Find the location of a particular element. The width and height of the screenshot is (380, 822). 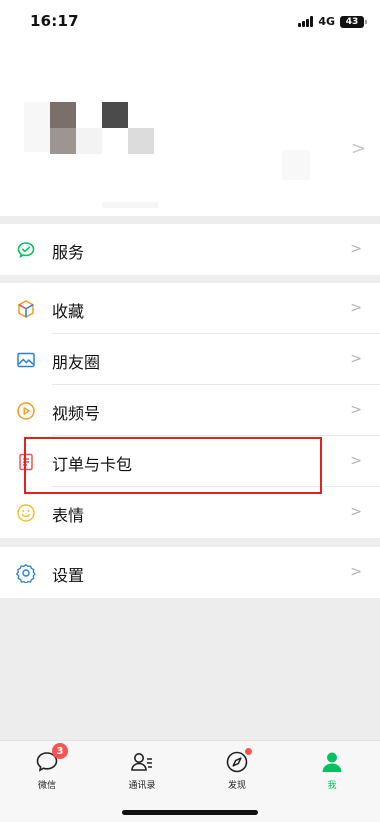

person-icon is located at coordinates (332, 762).